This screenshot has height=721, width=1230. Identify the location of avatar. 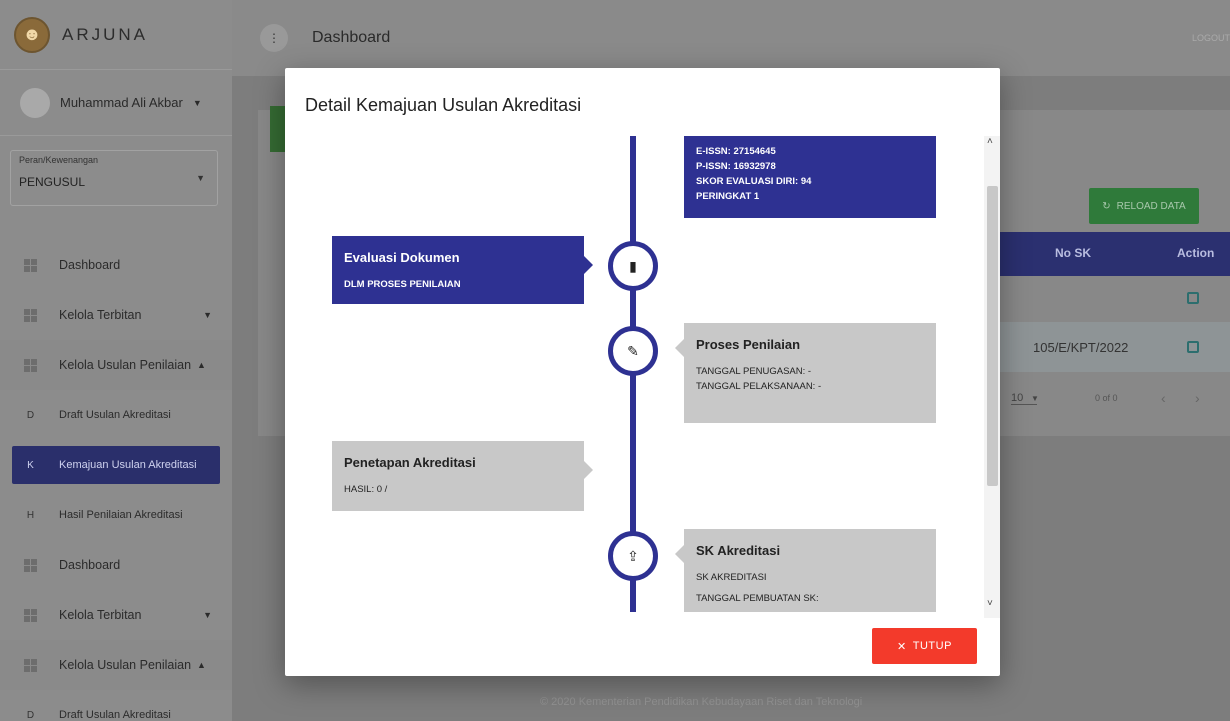
(35, 102).